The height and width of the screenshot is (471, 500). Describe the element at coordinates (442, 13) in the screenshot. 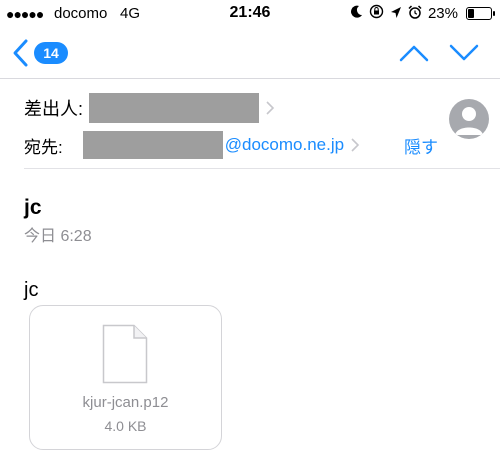

I see `battery-percent: 23%` at that location.